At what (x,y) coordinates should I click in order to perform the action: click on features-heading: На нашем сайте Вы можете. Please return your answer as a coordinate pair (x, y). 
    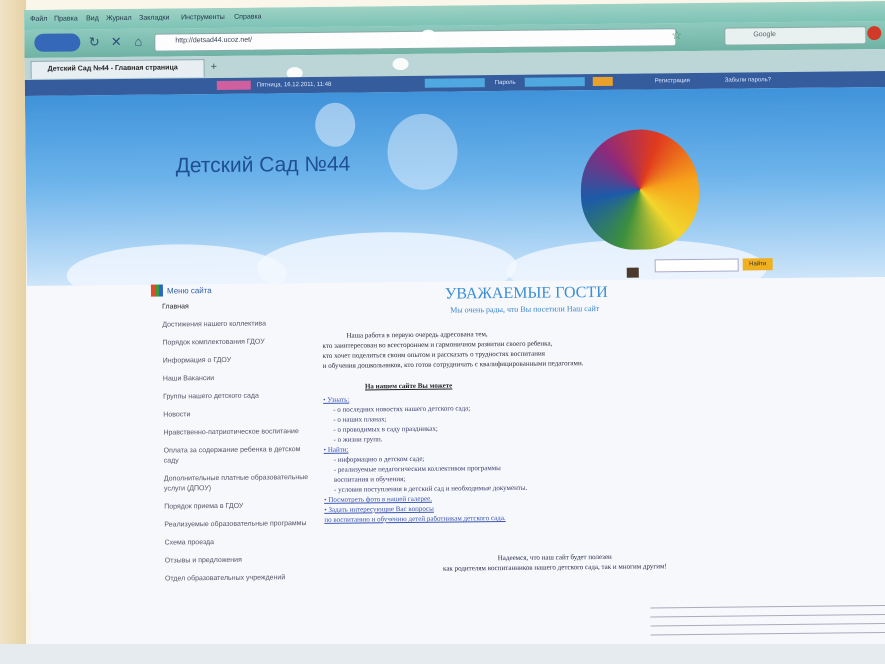
    Looking at the image, I should click on (408, 386).